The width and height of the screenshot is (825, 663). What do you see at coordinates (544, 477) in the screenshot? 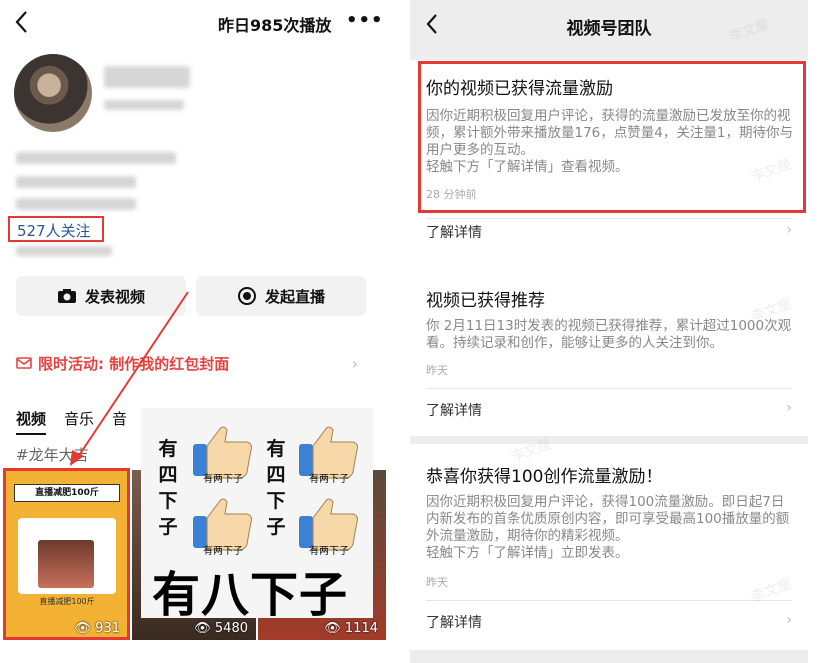
I see `card-title: 恭喜你获得100创作流量激励！` at bounding box center [544, 477].